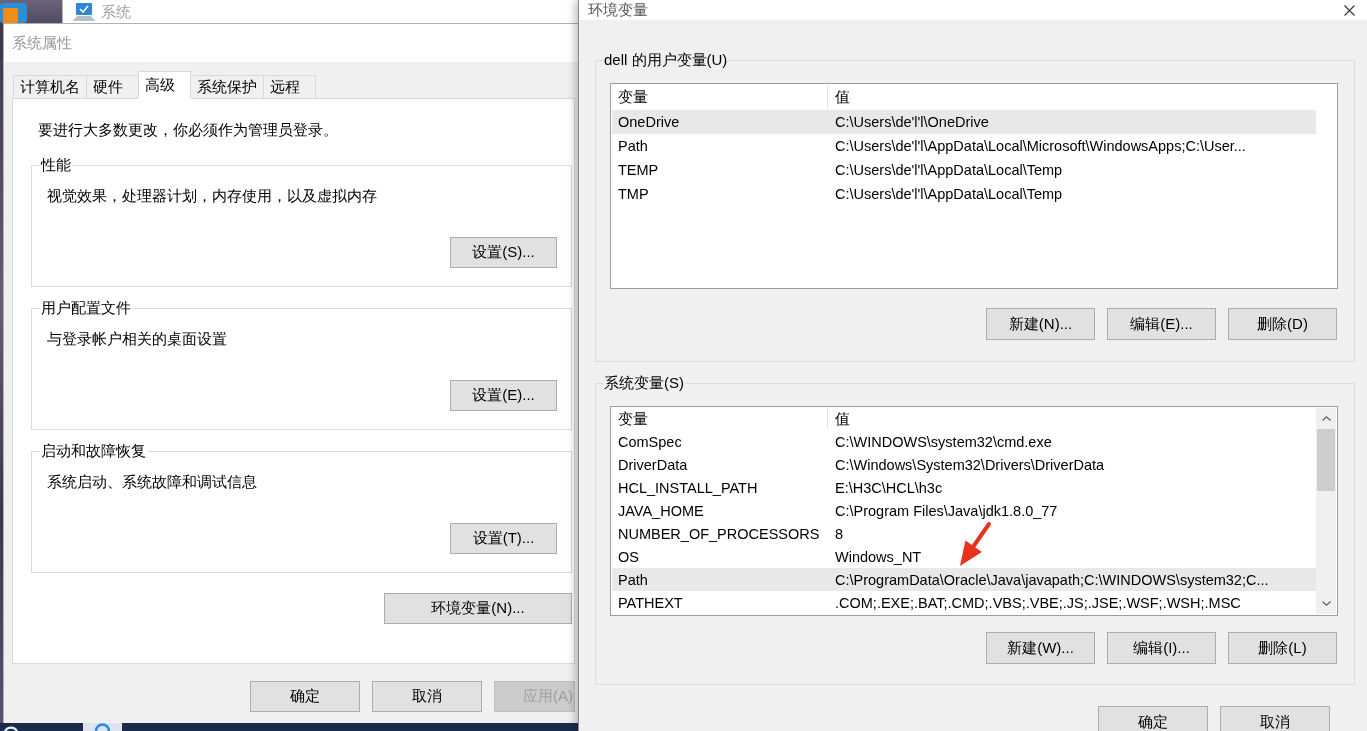  What do you see at coordinates (720, 419) in the screenshot?
I see `column-header: 变量` at bounding box center [720, 419].